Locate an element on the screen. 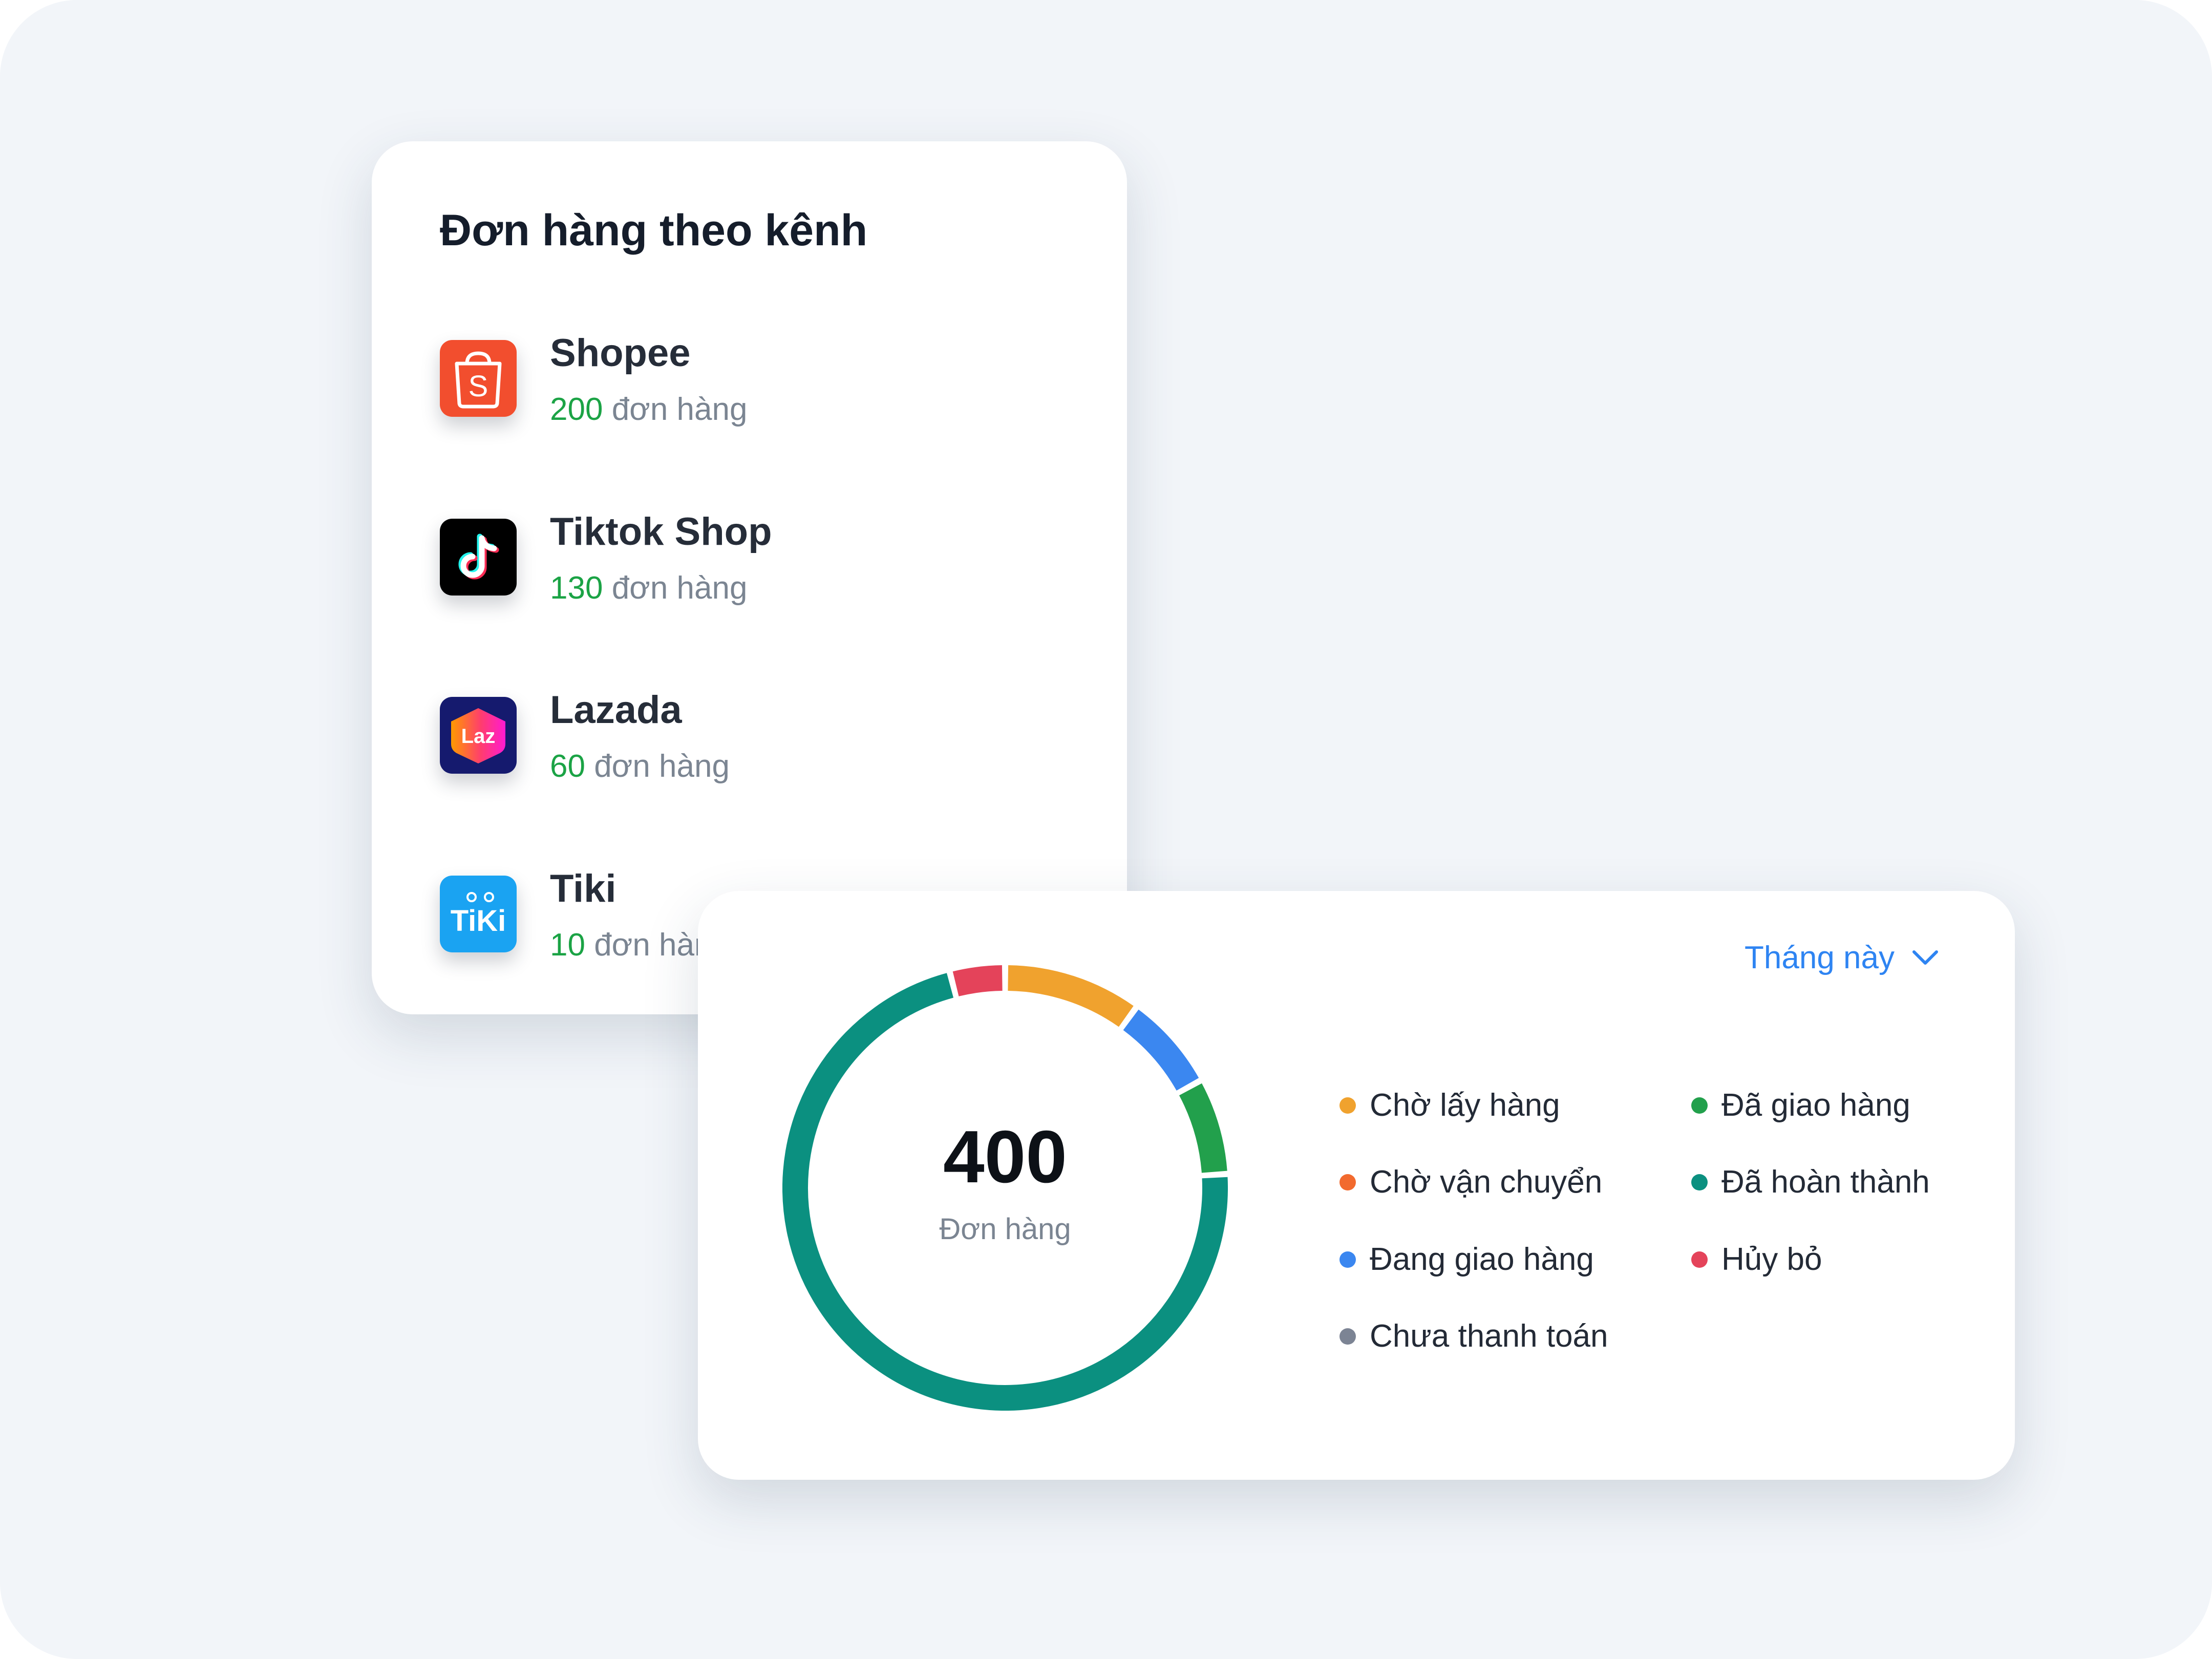  channel-order-count: 60 đơn hàng is located at coordinates (640, 767).